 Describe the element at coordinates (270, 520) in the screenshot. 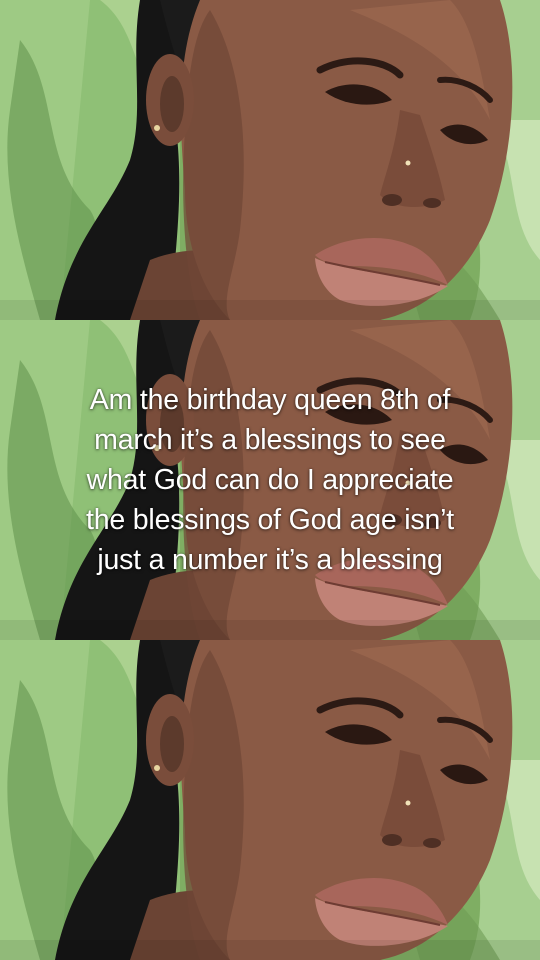

I see `caption-line: the blessings of God age isn’t` at that location.